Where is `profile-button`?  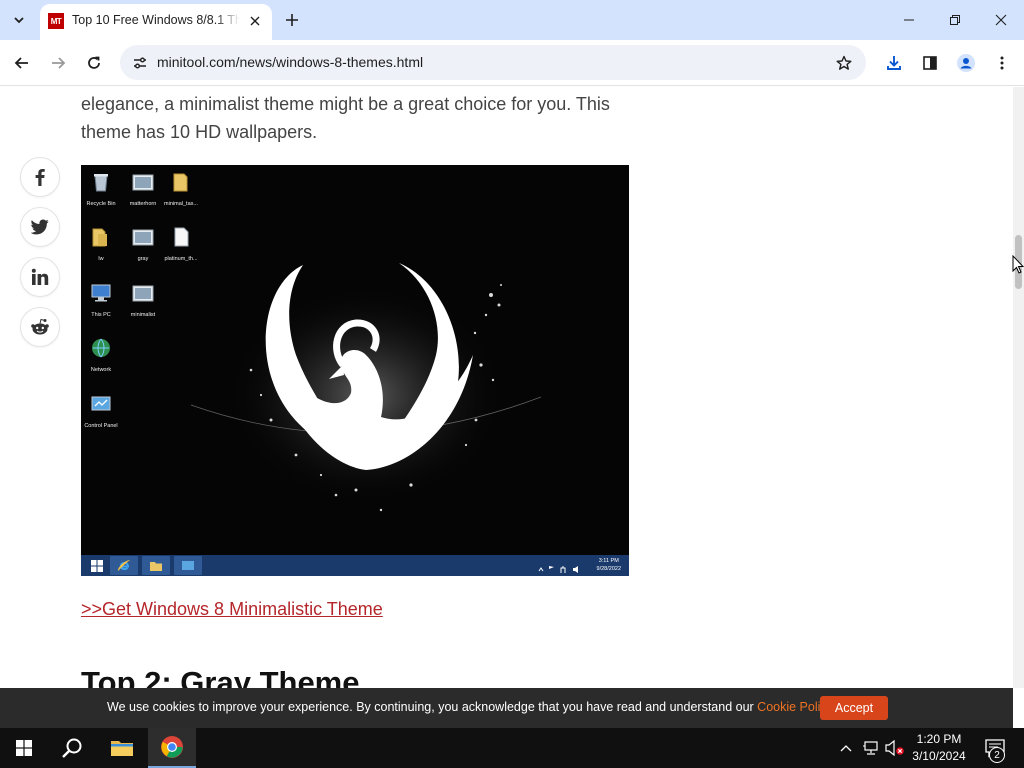
profile-button is located at coordinates (966, 63).